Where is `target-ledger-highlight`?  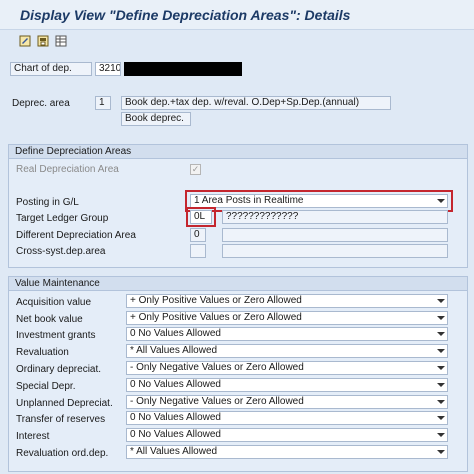
target-ledger-highlight is located at coordinates (201, 217).